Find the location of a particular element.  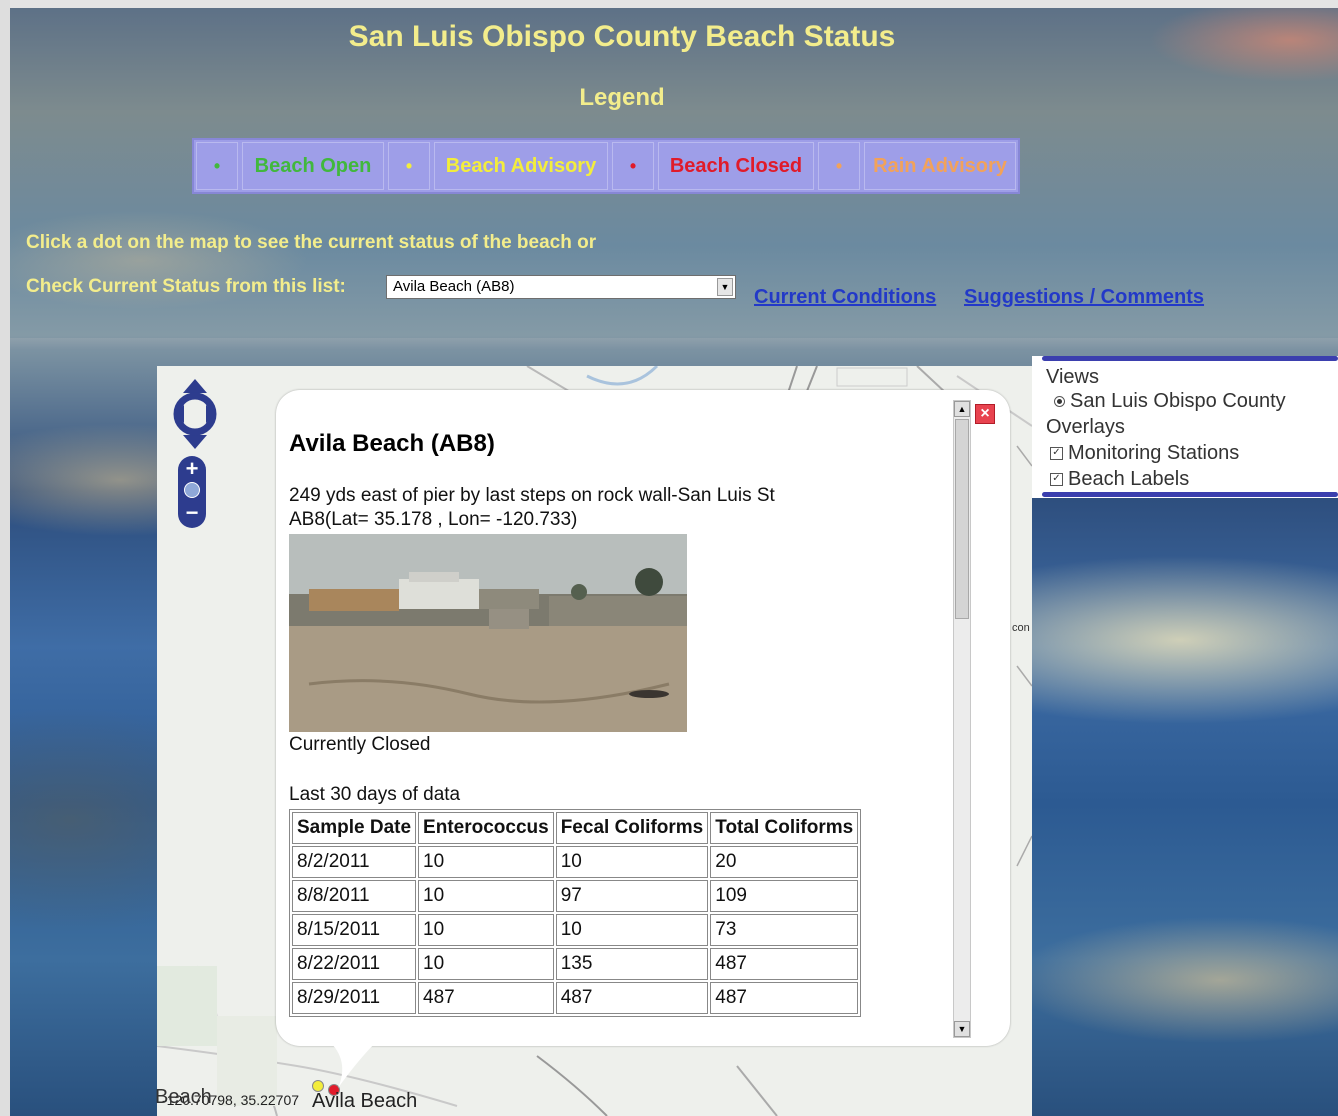

scroll-up-icon: ▲ is located at coordinates (962, 409).